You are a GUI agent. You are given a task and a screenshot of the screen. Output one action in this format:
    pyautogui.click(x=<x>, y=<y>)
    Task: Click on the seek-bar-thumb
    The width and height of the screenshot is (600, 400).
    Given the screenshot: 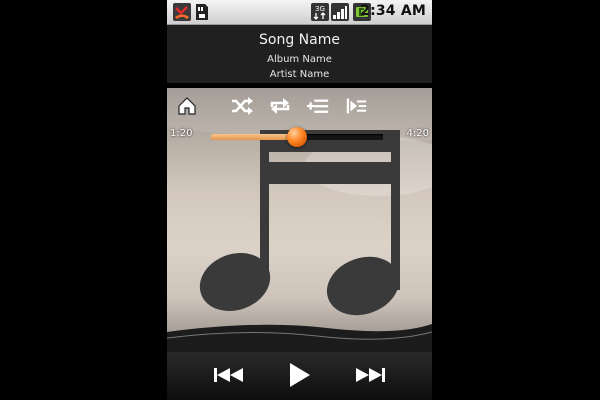 What is the action you would take?
    pyautogui.click(x=297, y=137)
    